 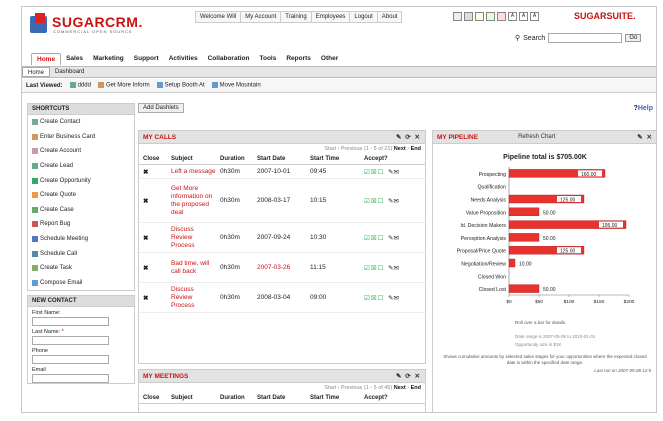 What do you see at coordinates (538, 344) in the screenshot?
I see `size-note: Opportunity size in $1K` at bounding box center [538, 344].